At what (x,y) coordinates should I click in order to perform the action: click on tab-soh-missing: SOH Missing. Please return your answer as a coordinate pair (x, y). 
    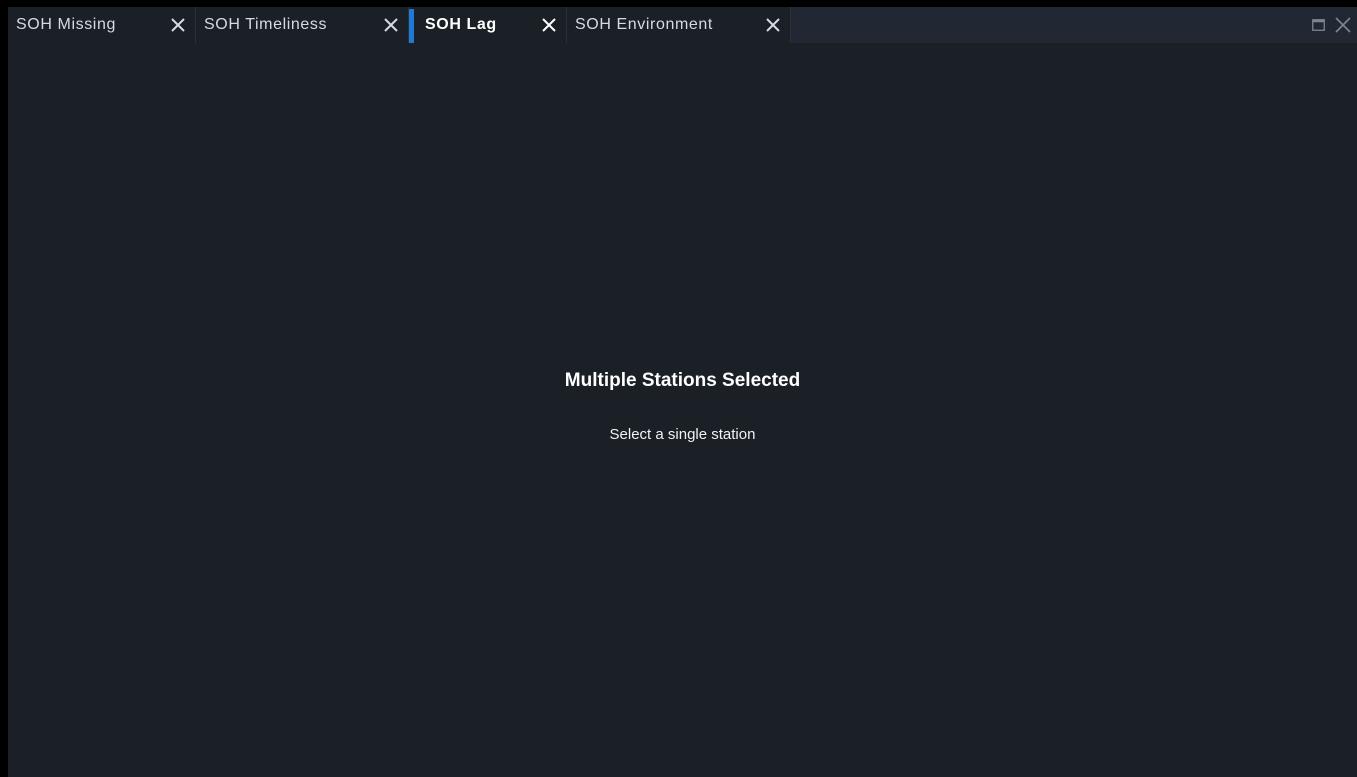
    Looking at the image, I should click on (102, 25).